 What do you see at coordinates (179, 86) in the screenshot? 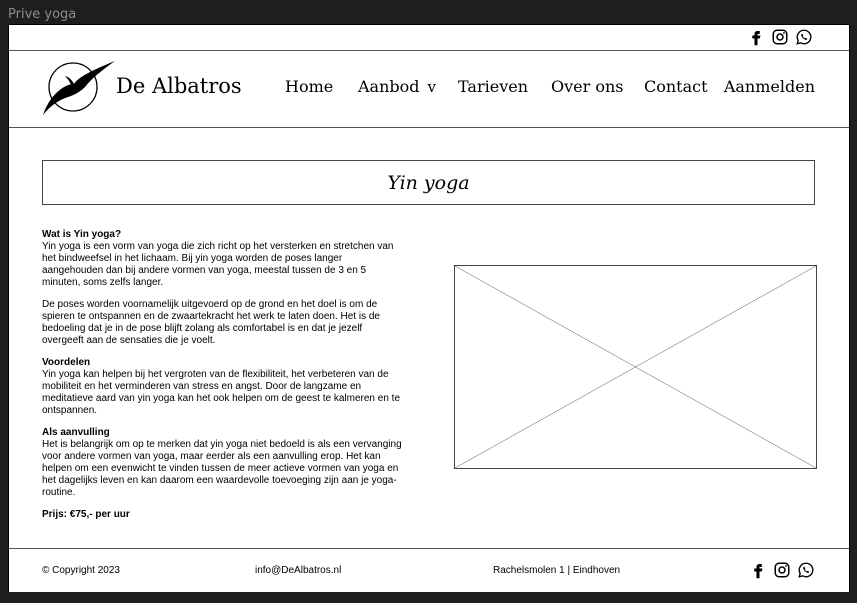
I see `brand-name: De Albatros` at bounding box center [179, 86].